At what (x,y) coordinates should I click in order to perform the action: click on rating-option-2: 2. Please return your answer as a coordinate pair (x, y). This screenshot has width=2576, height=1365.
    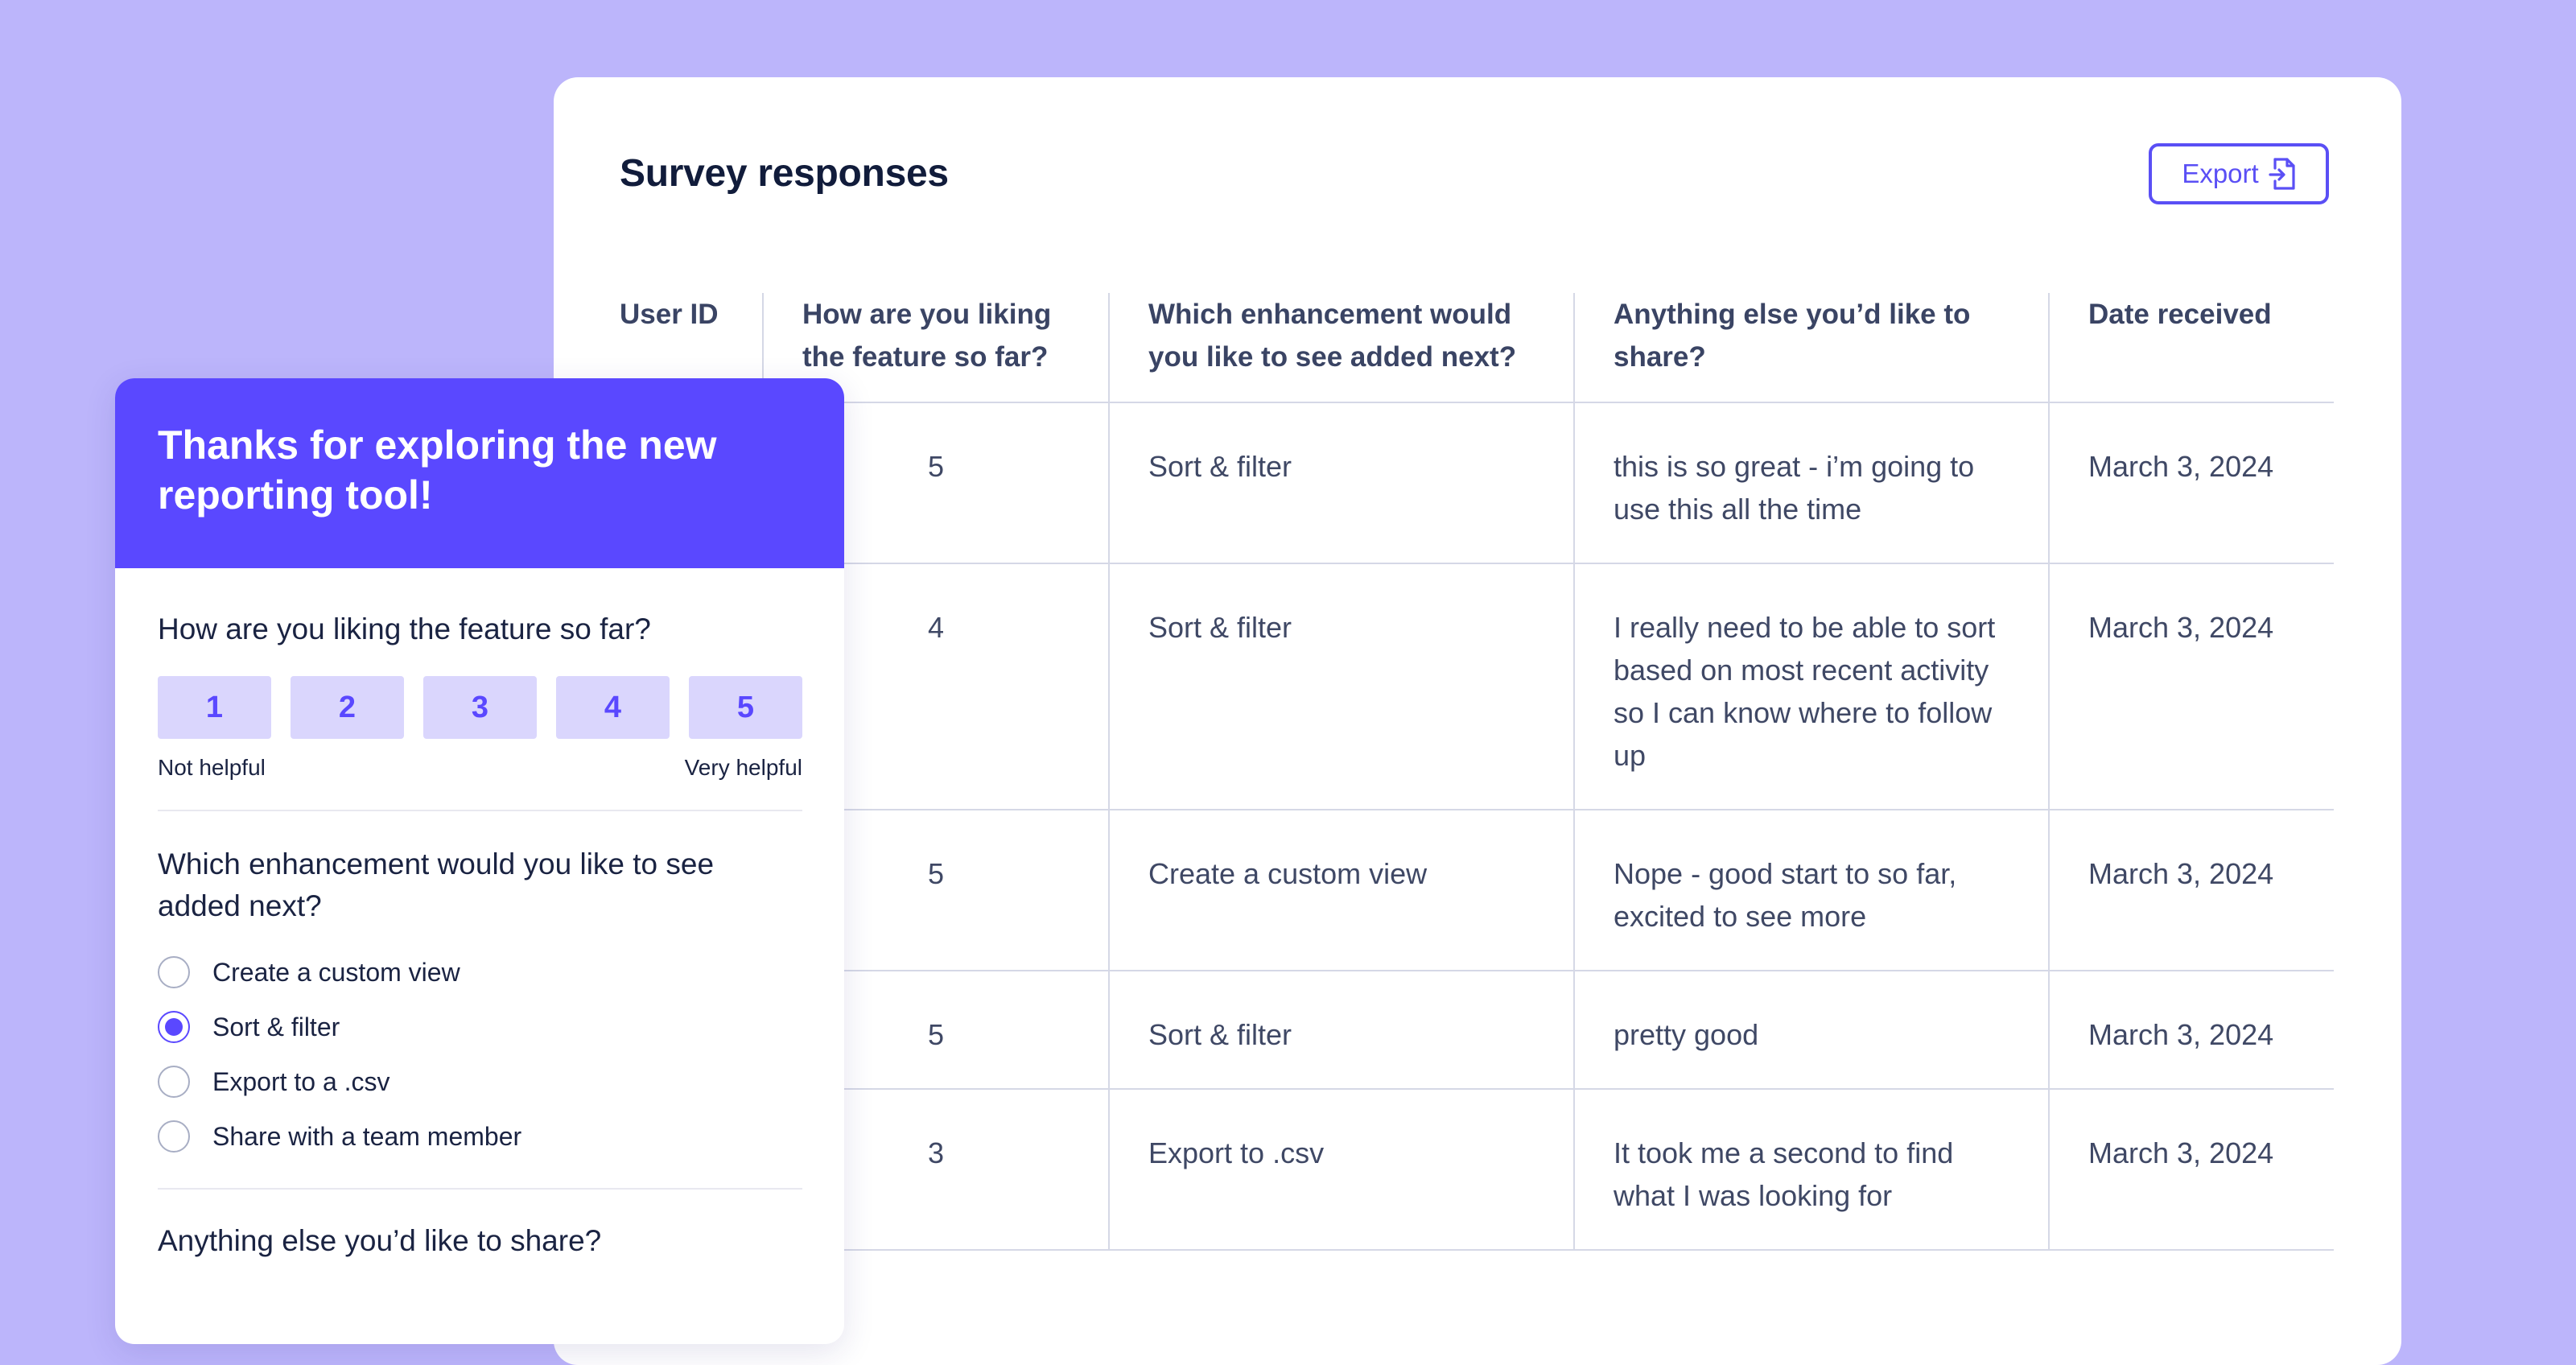
    Looking at the image, I should click on (347, 707).